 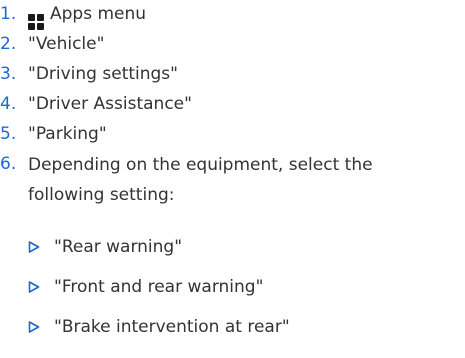 I want to click on option-rear-warning: "Rear warning", so click(x=105, y=247).